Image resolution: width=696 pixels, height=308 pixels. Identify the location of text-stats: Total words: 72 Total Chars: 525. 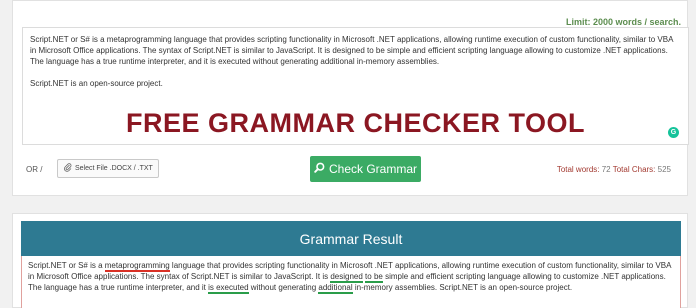
(614, 169).